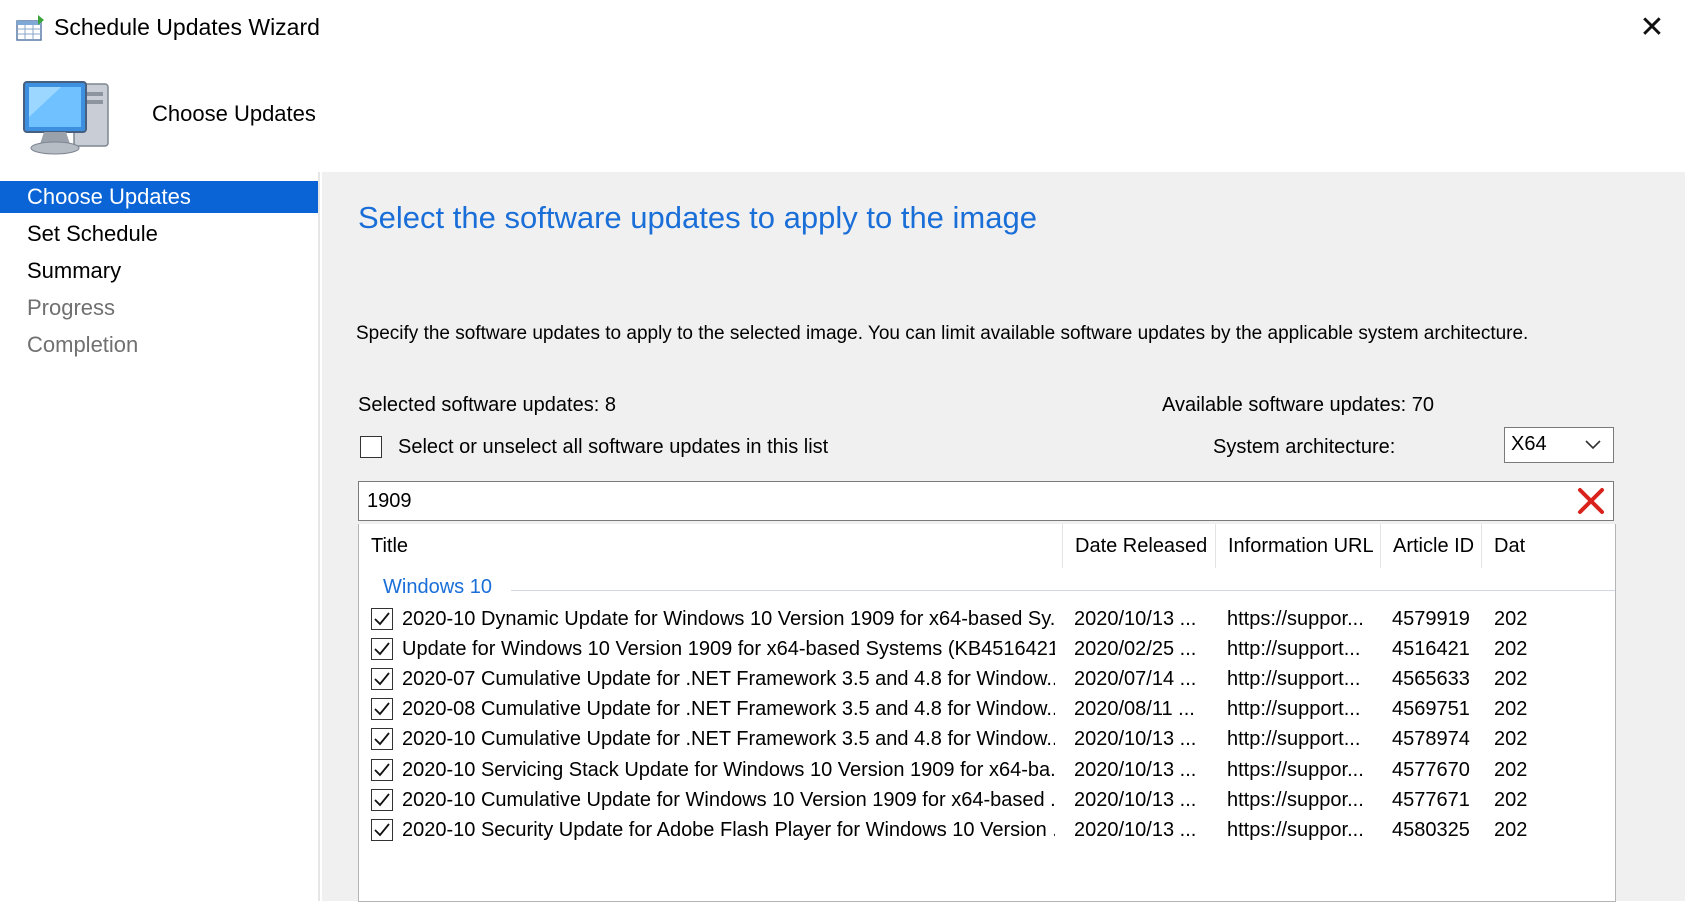 The width and height of the screenshot is (1685, 902). I want to click on column-header-title: Title, so click(711, 546).